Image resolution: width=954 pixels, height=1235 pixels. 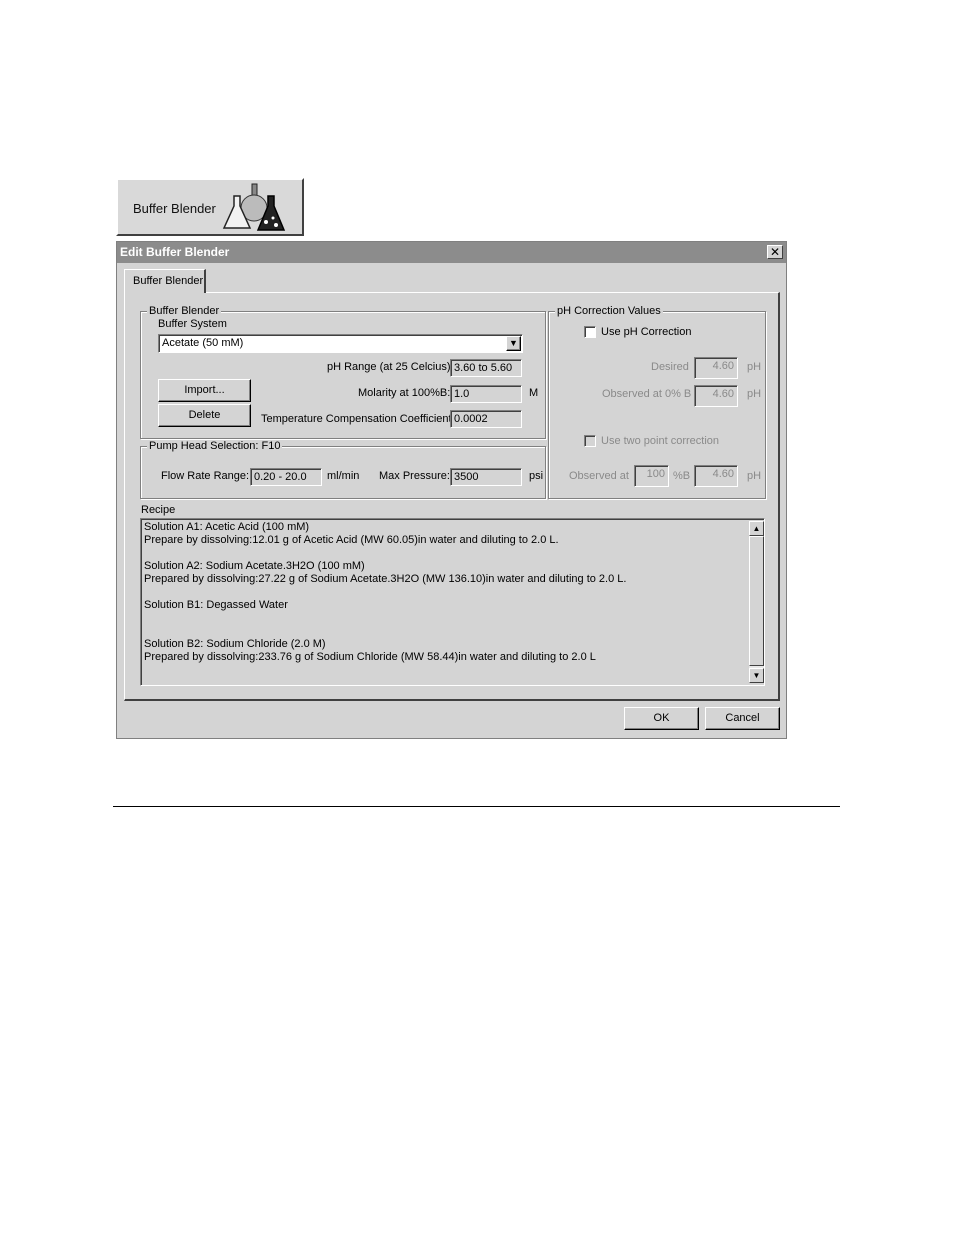 I want to click on tcc-label: Temperature Compensation Coefficient:, so click(x=358, y=419).